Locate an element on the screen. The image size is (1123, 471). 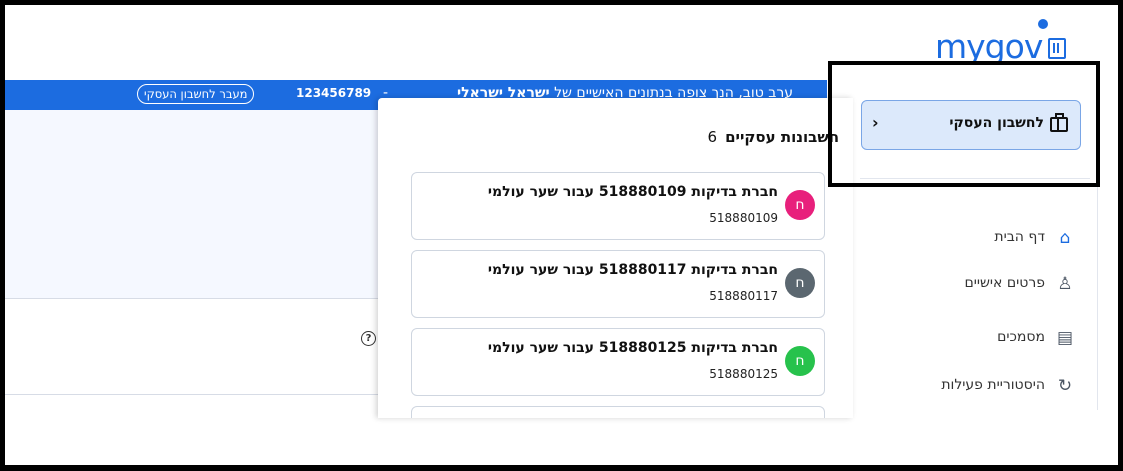
sidebar-item-label: פרטים אישיים is located at coordinates (1004, 283).